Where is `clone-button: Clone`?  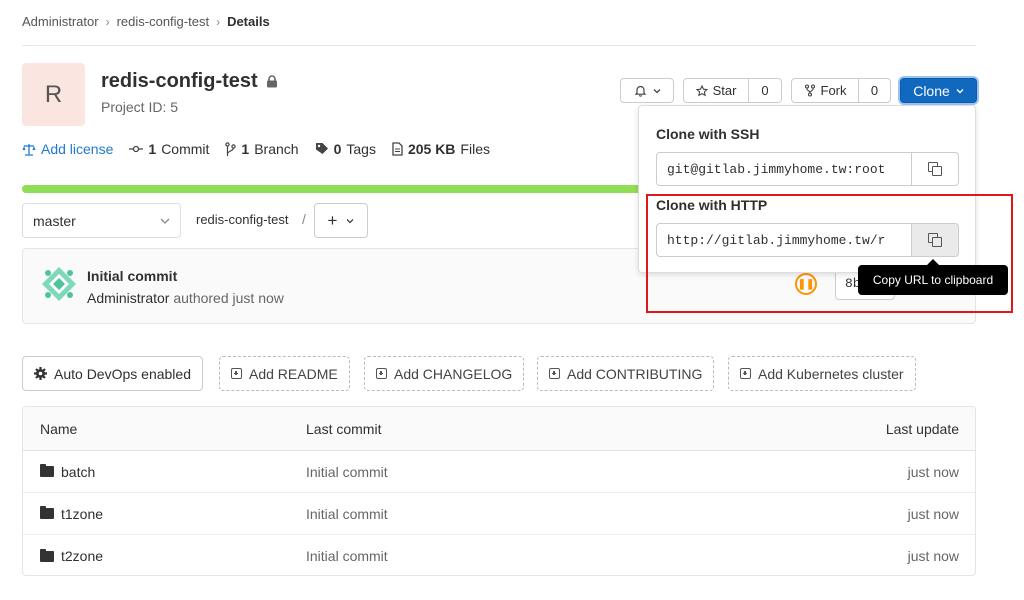
clone-button: Clone is located at coordinates (938, 90).